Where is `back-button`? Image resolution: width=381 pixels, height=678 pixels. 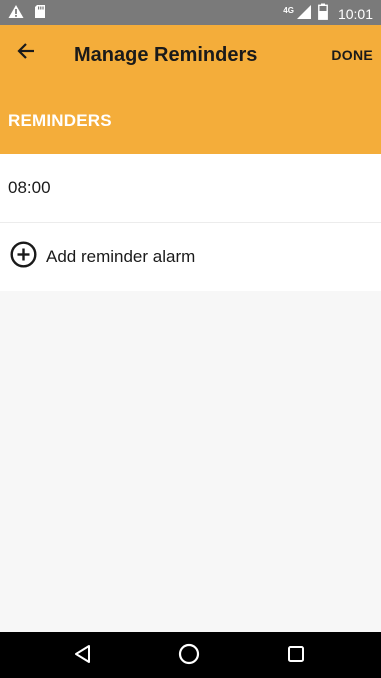 back-button is located at coordinates (26, 53).